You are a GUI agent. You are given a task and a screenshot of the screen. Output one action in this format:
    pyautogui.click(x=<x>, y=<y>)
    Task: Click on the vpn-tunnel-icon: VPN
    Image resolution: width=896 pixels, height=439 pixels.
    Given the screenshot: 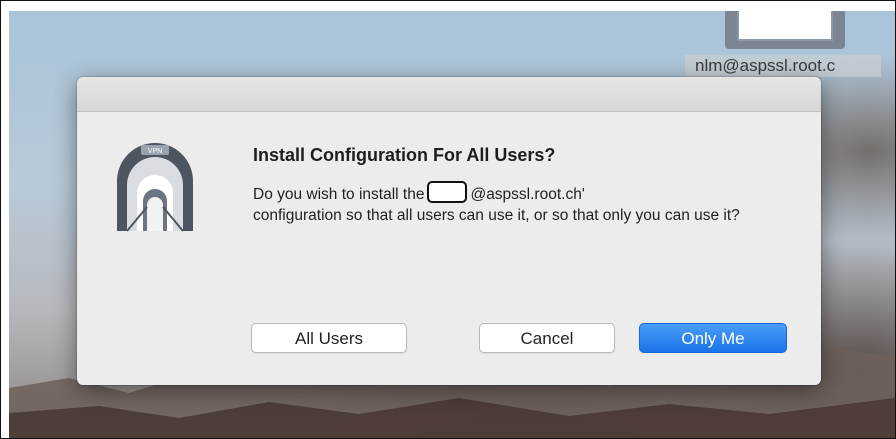 What is the action you would take?
    pyautogui.click(x=155, y=187)
    